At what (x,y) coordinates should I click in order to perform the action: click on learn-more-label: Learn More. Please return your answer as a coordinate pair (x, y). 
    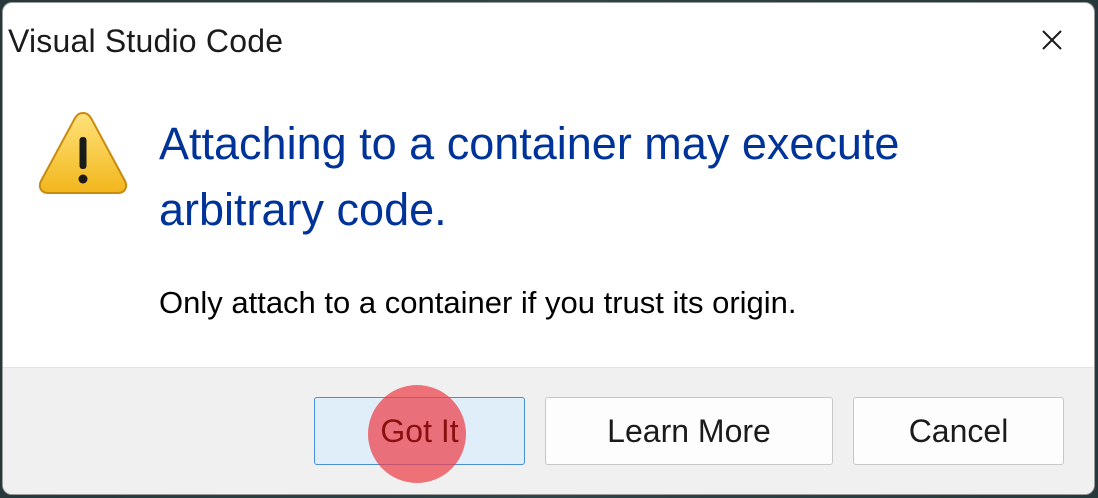
    Looking at the image, I should click on (689, 430).